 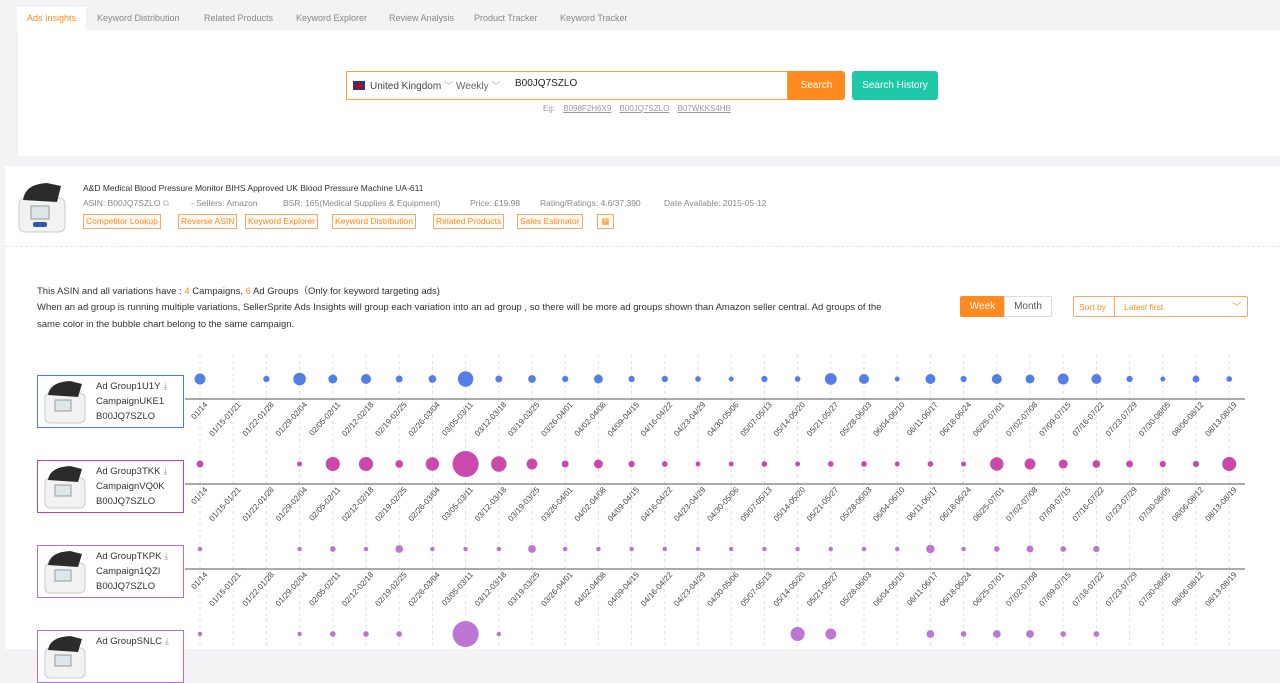 I want to click on example-asin-link: B098F2H6X9, so click(x=587, y=108).